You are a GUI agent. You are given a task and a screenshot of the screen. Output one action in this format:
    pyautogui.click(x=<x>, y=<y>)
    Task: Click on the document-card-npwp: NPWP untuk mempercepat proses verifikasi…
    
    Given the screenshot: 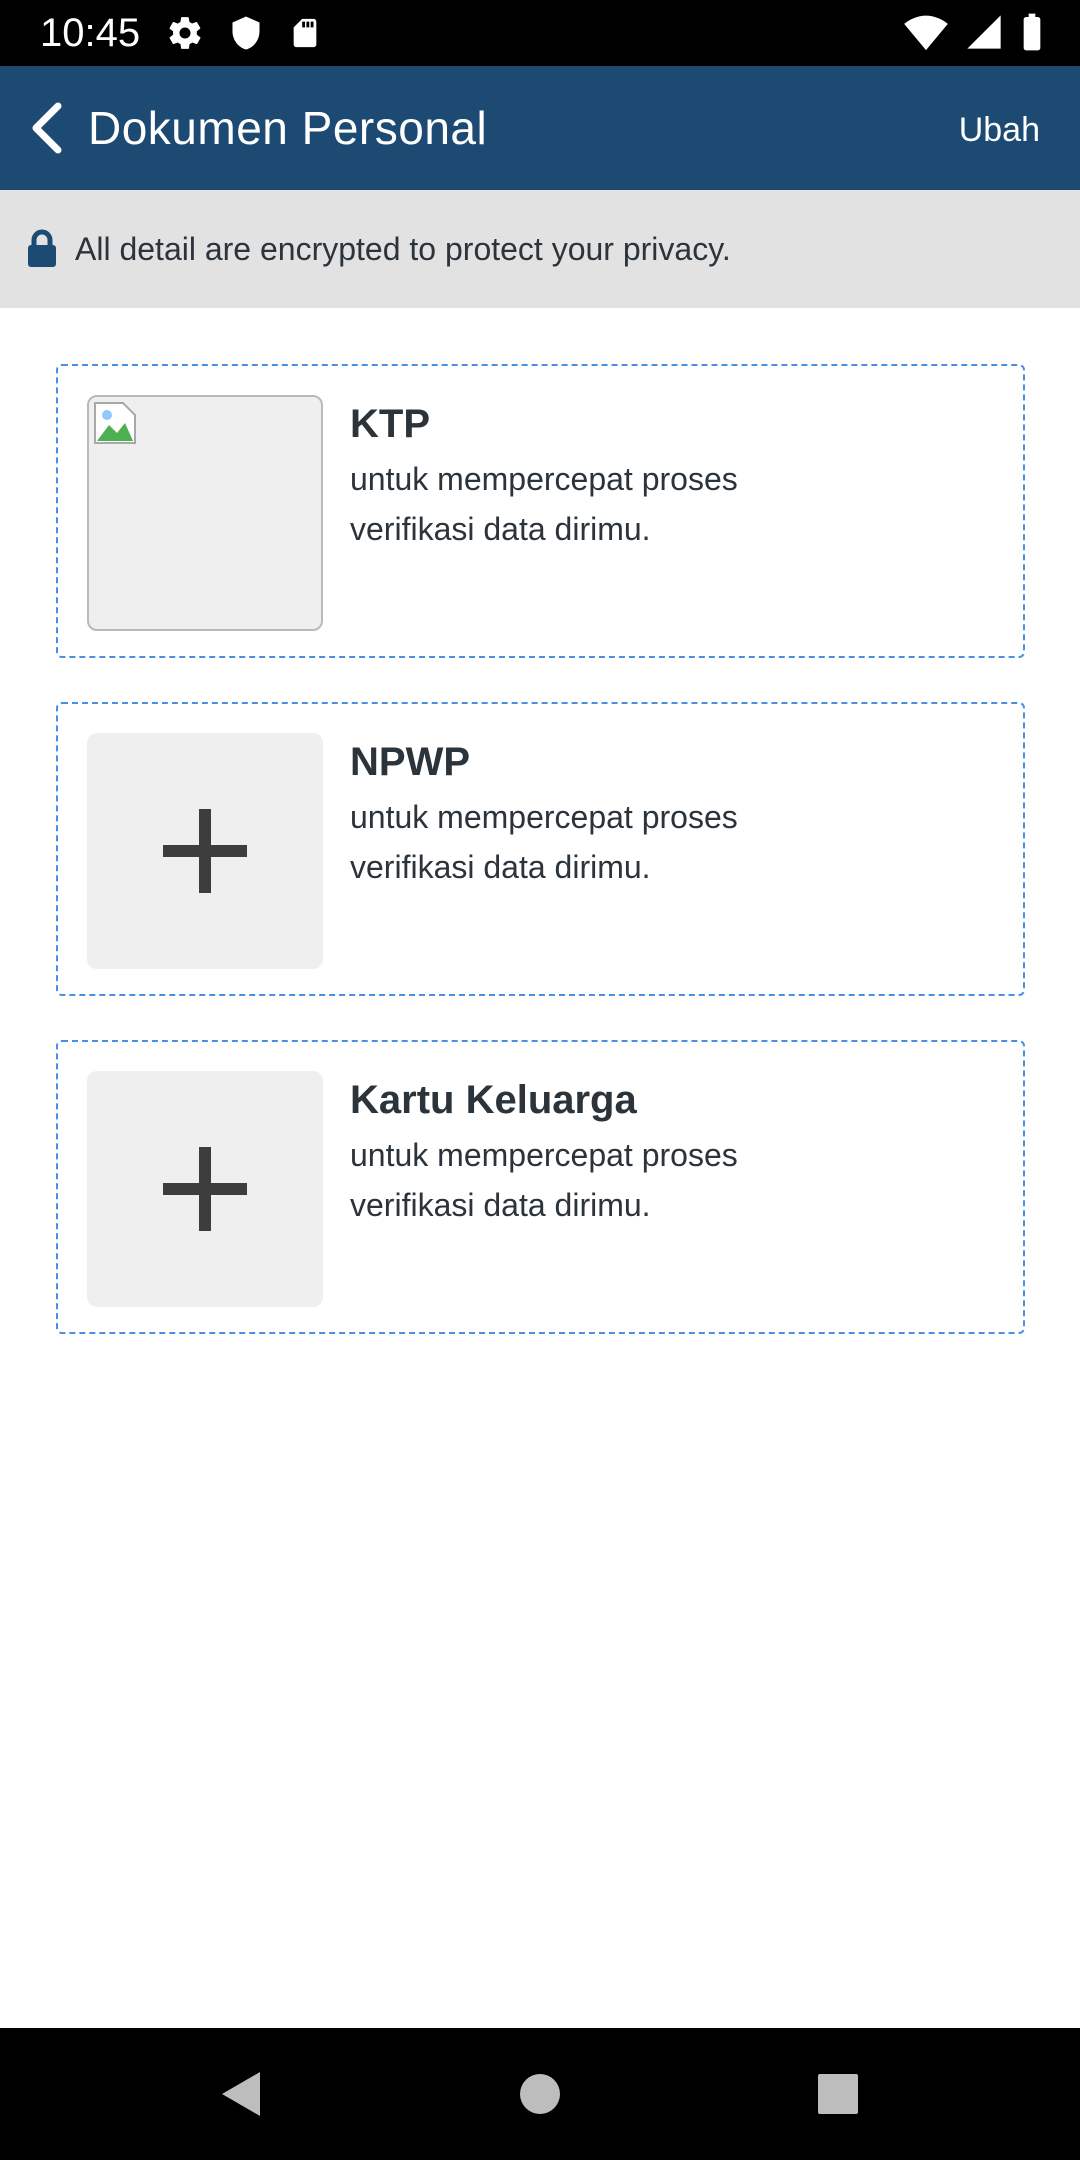 What is the action you would take?
    pyautogui.click(x=540, y=849)
    